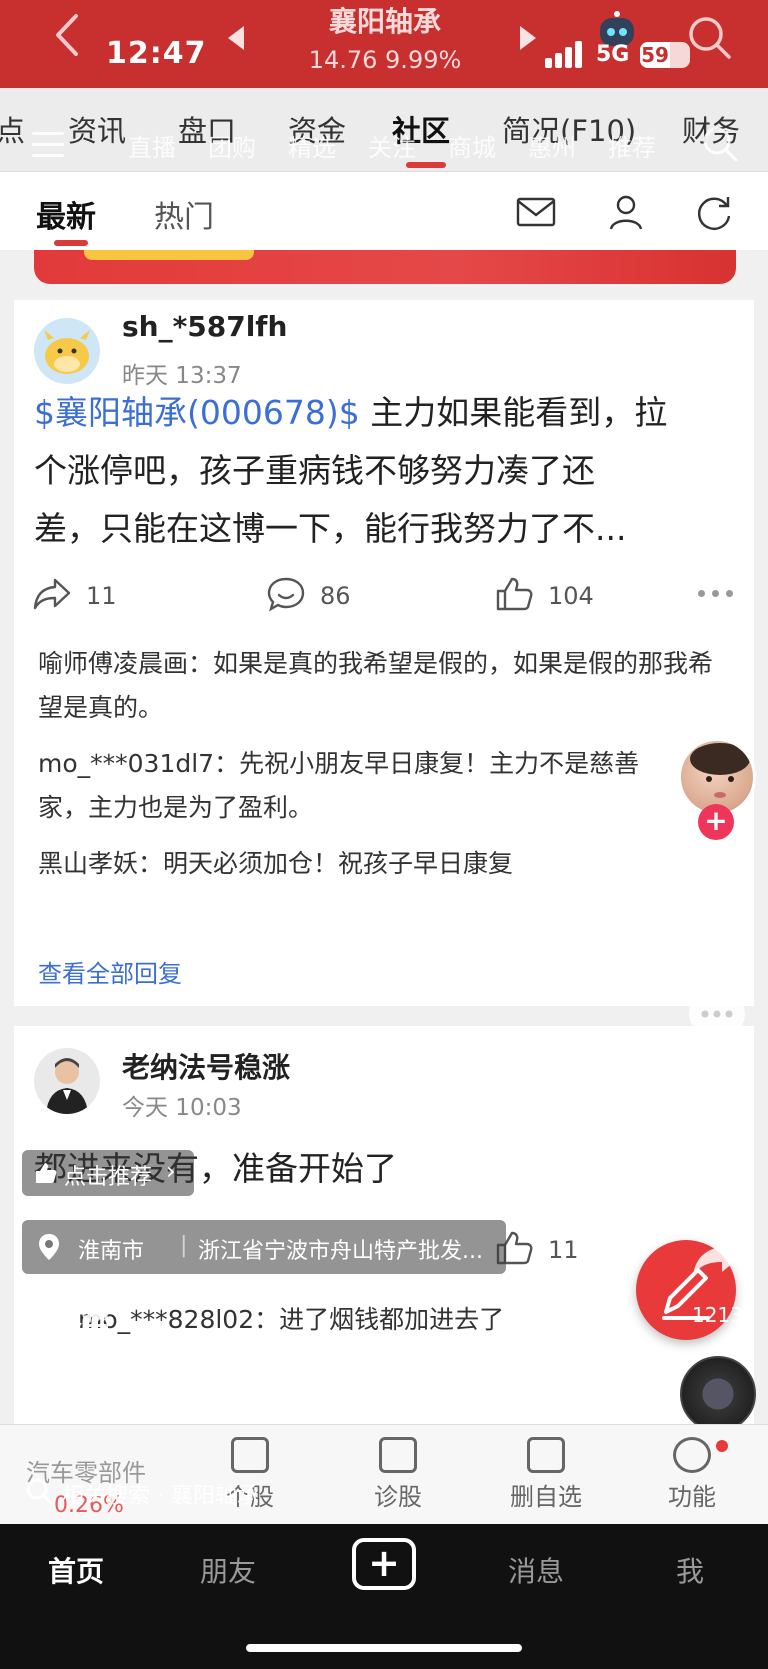  Describe the element at coordinates (125, 663) in the screenshot. I see `reply-author: 喻师傅凌晨画：` at that location.